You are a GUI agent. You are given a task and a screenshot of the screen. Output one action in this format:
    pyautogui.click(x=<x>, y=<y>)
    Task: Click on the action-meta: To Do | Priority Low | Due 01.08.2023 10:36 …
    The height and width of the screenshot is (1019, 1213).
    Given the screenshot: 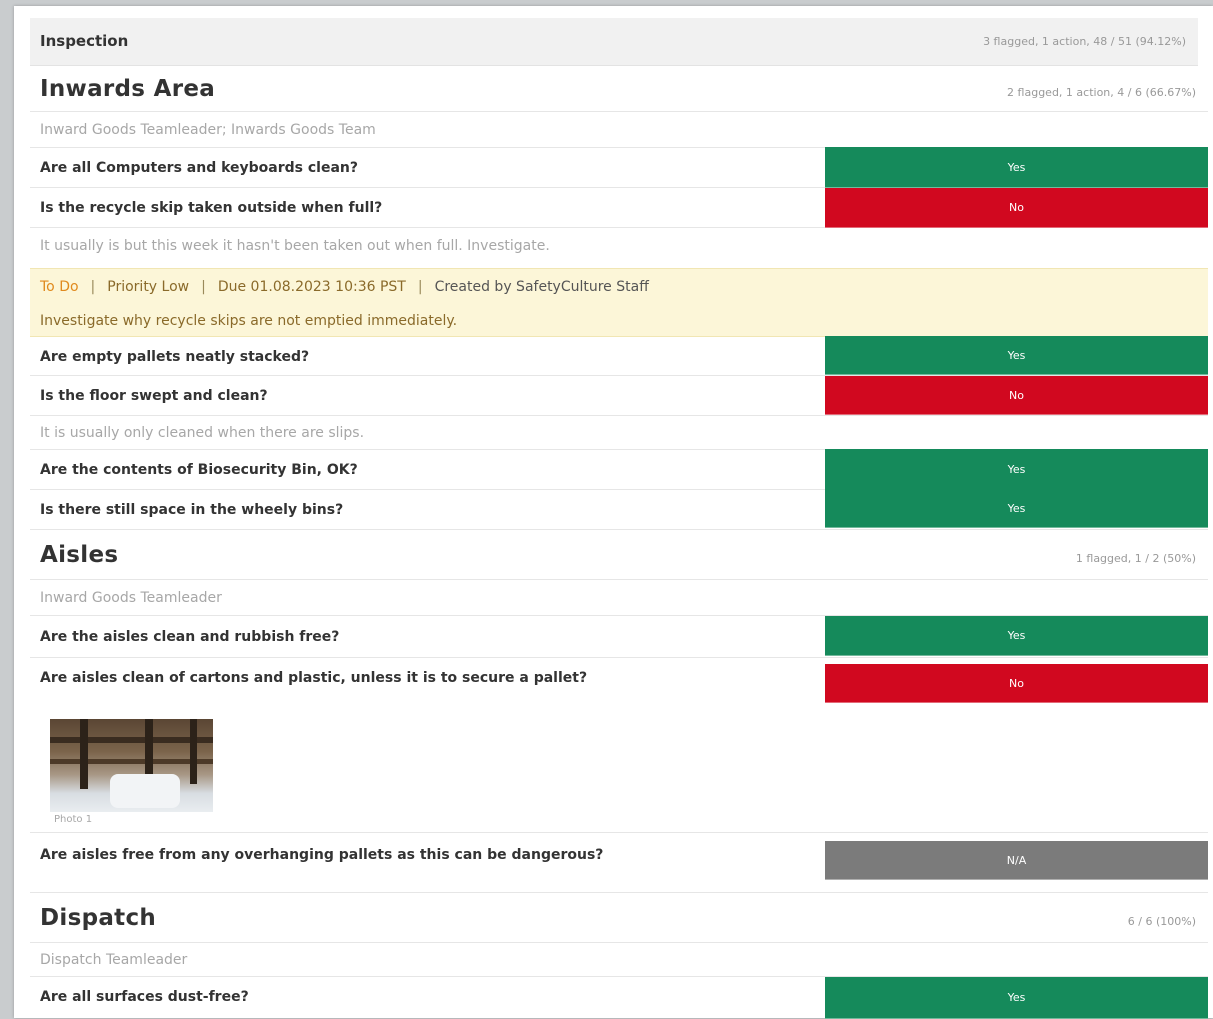 What is the action you would take?
    pyautogui.click(x=344, y=287)
    